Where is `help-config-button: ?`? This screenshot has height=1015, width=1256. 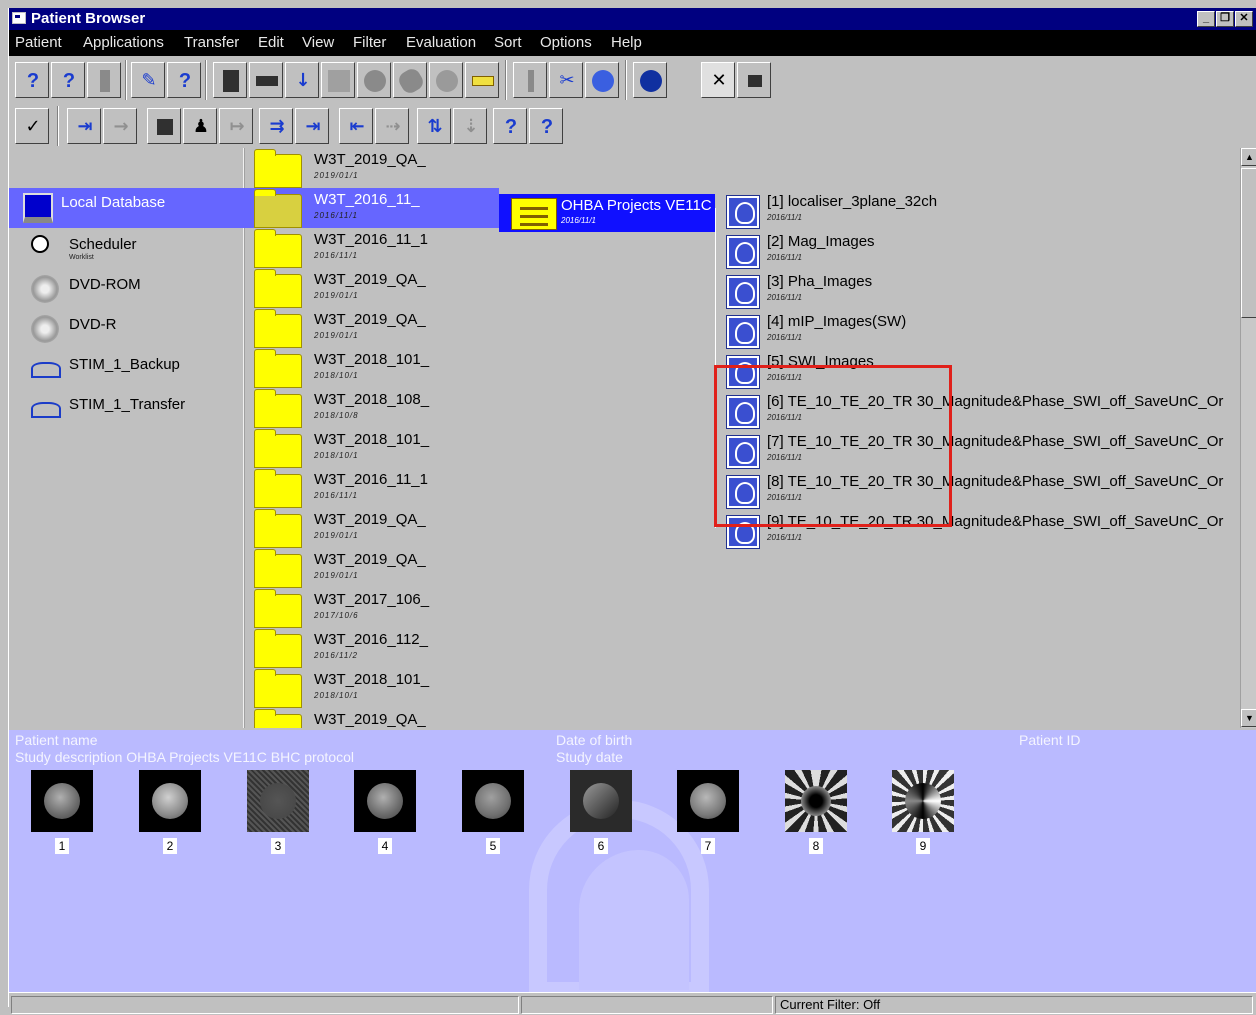 help-config-button: ? is located at coordinates (510, 126).